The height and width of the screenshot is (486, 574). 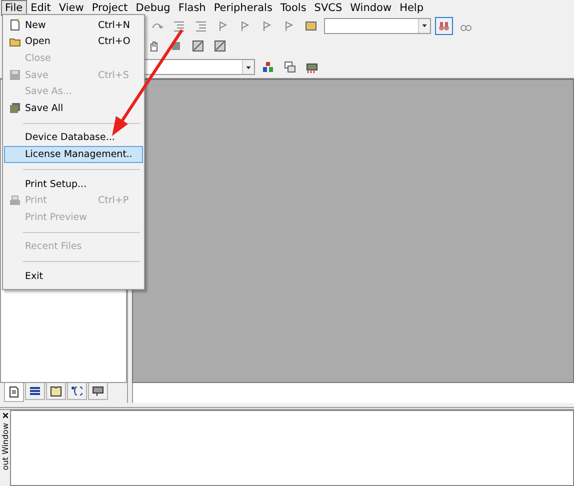 I want to click on menu-bar-item: Edit, so click(x=40, y=8).